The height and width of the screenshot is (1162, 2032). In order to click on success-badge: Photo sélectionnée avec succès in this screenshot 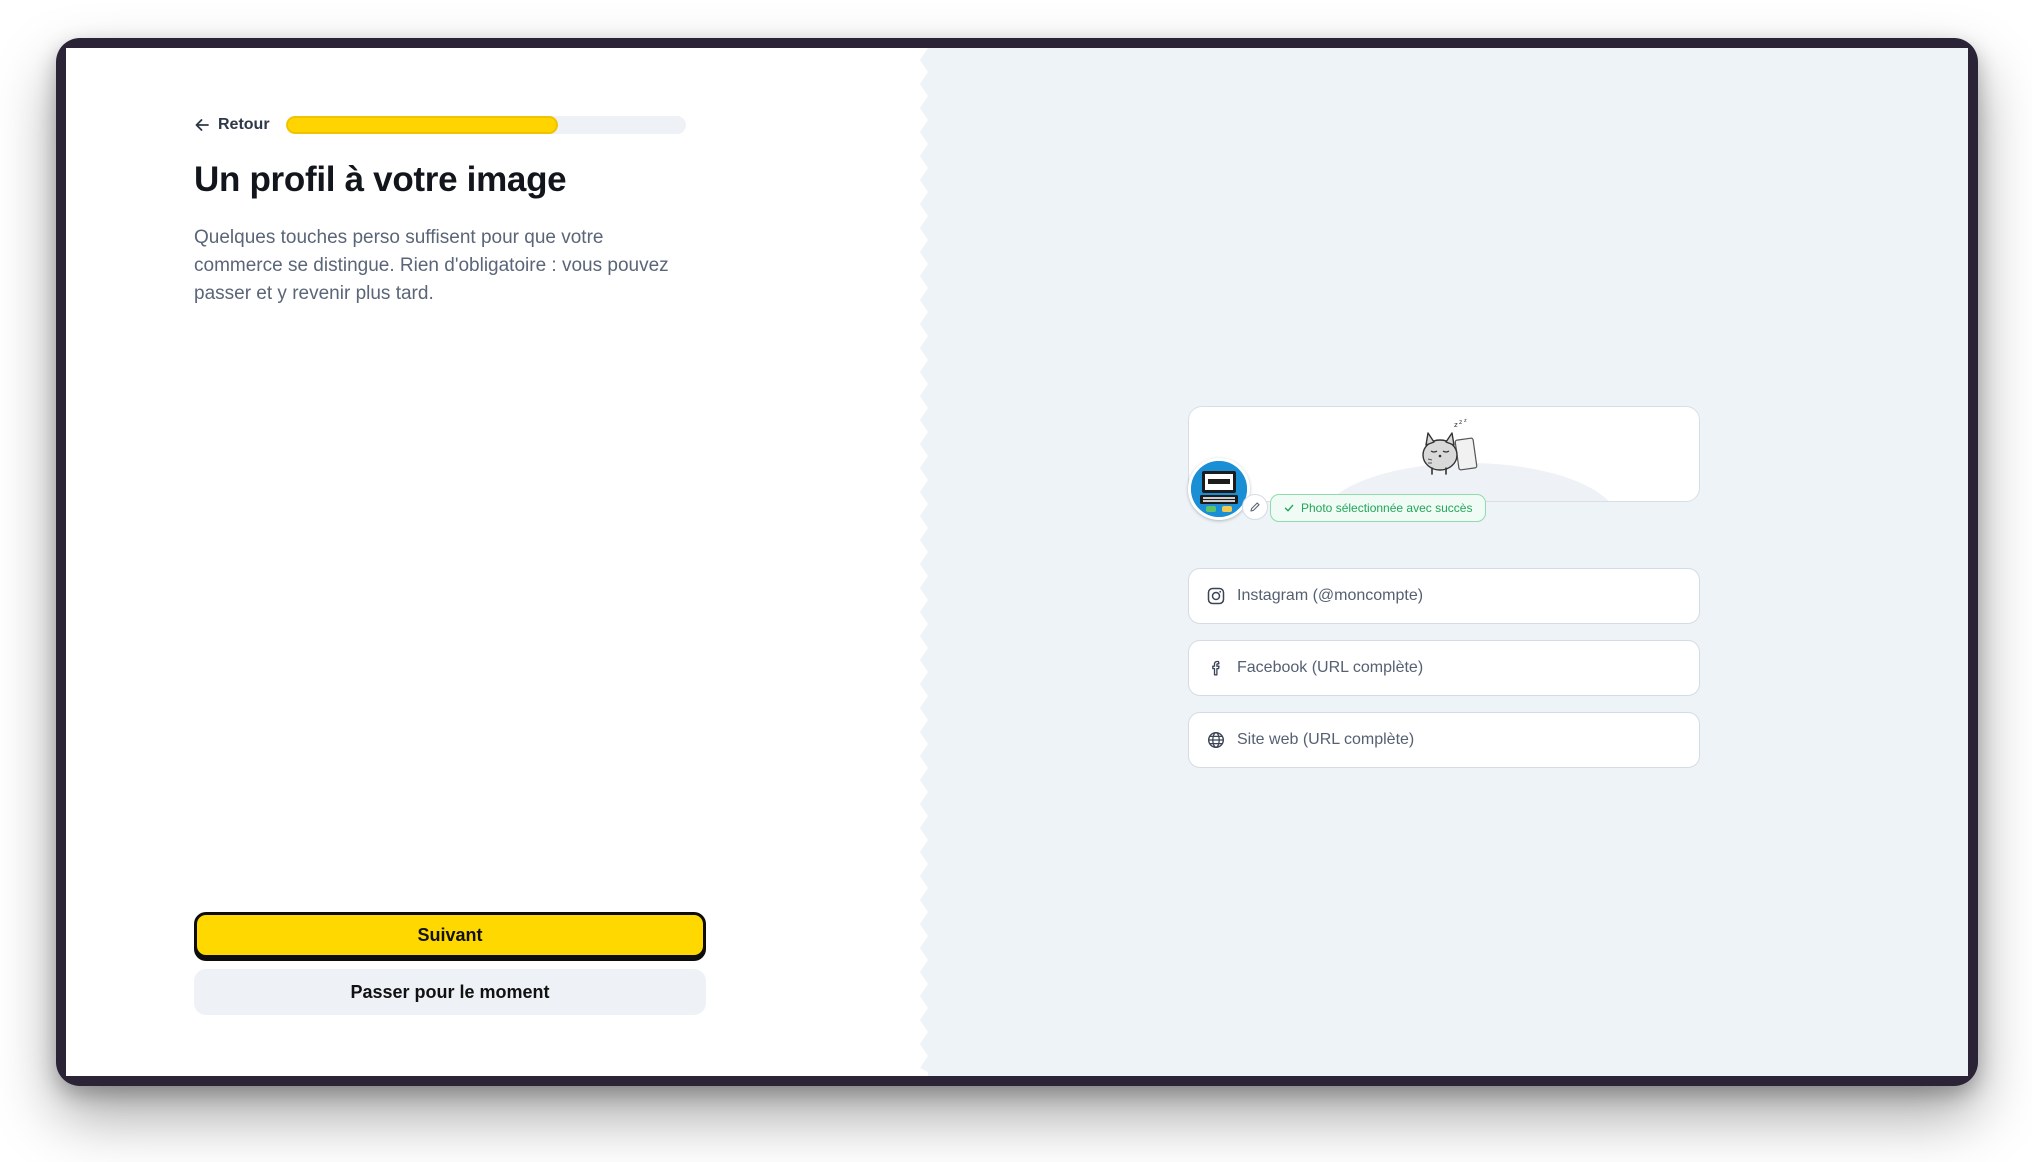, I will do `click(1378, 508)`.